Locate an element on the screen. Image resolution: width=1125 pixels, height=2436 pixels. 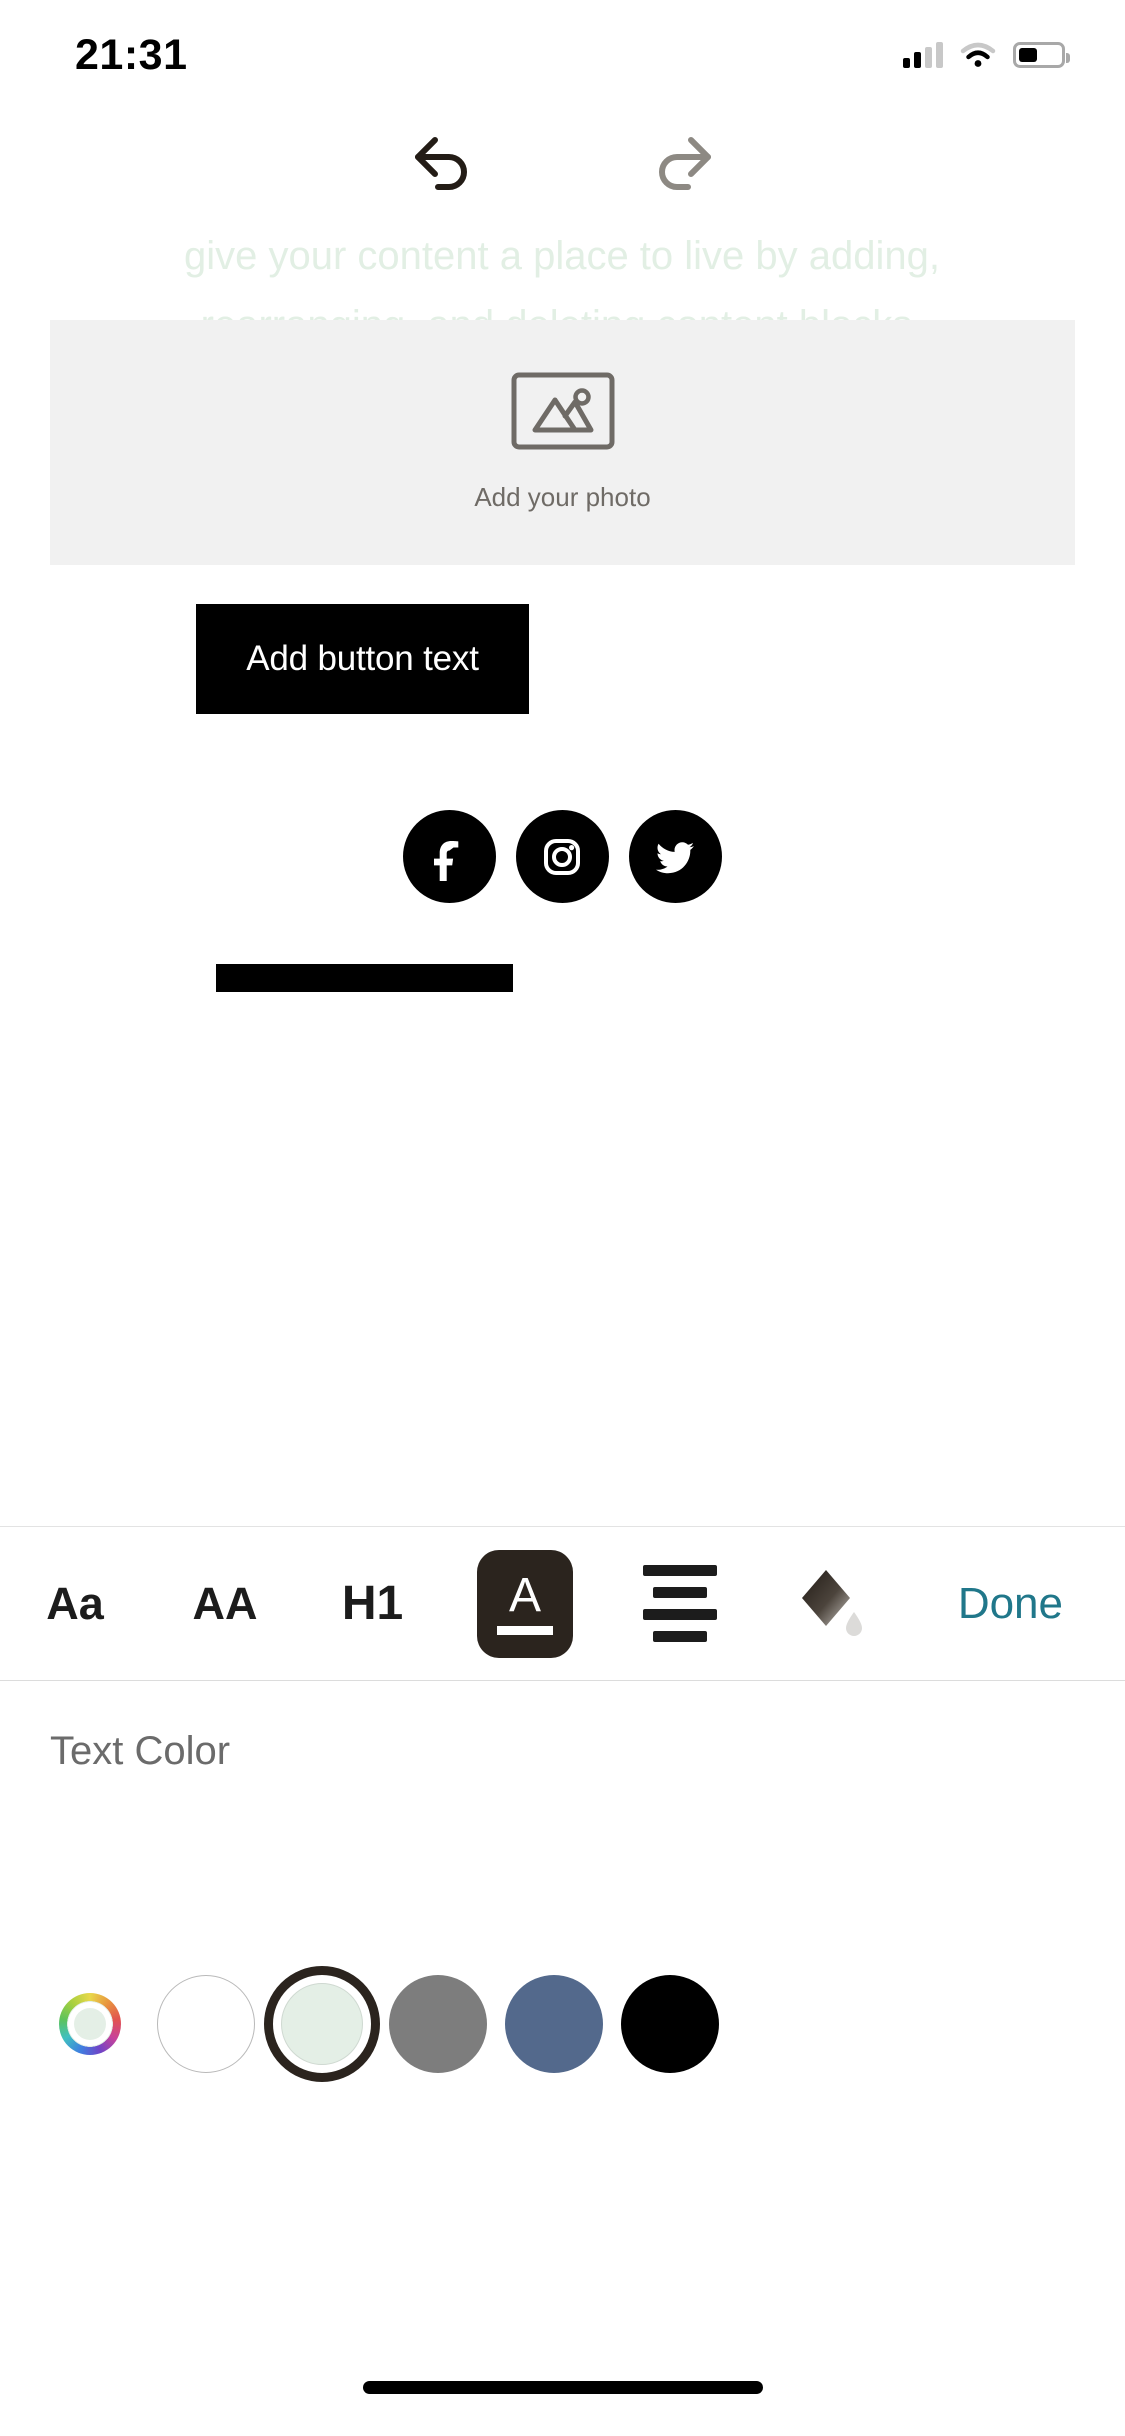
done-button: Done is located at coordinates (1010, 1603).